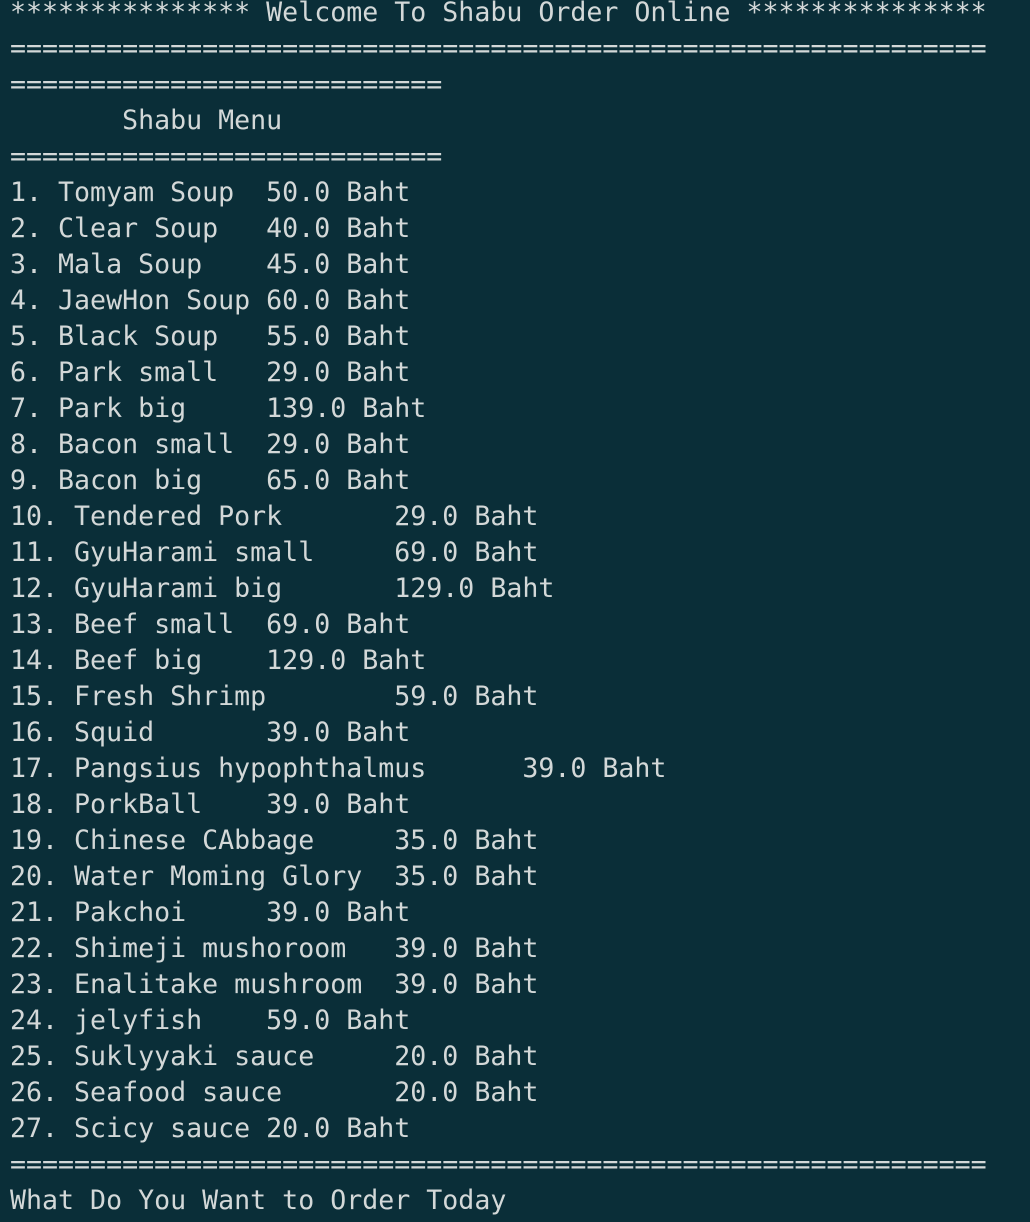 The width and height of the screenshot is (1030, 1222). What do you see at coordinates (210, 1128) in the screenshot?
I see `menu-item: 27. Scicy sauce 20.0 Baht` at bounding box center [210, 1128].